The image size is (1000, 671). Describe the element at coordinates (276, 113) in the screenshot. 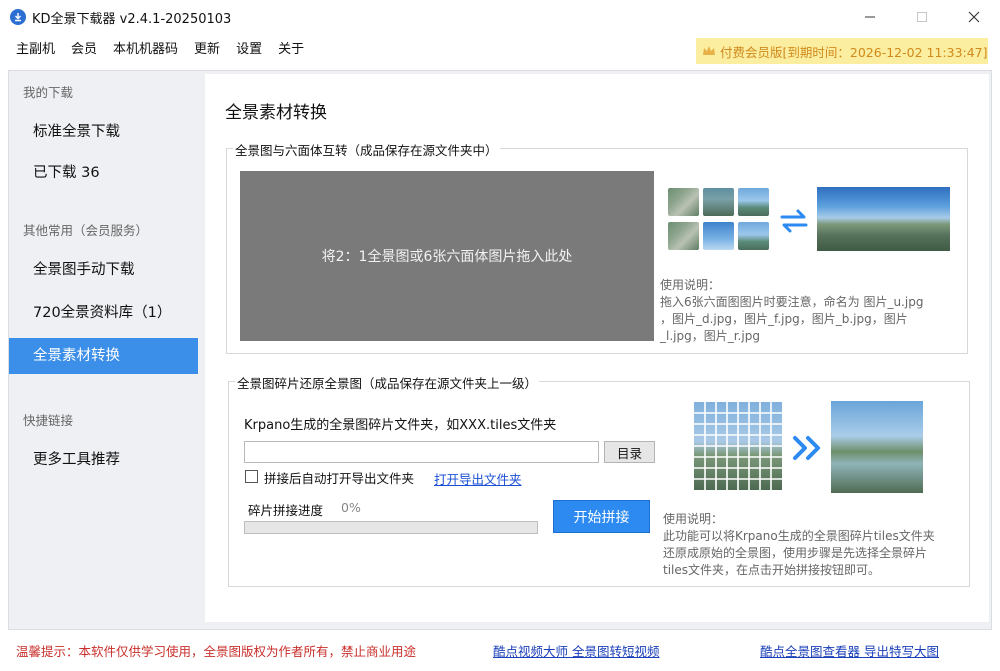

I see `page-title: 全景素材转换` at that location.